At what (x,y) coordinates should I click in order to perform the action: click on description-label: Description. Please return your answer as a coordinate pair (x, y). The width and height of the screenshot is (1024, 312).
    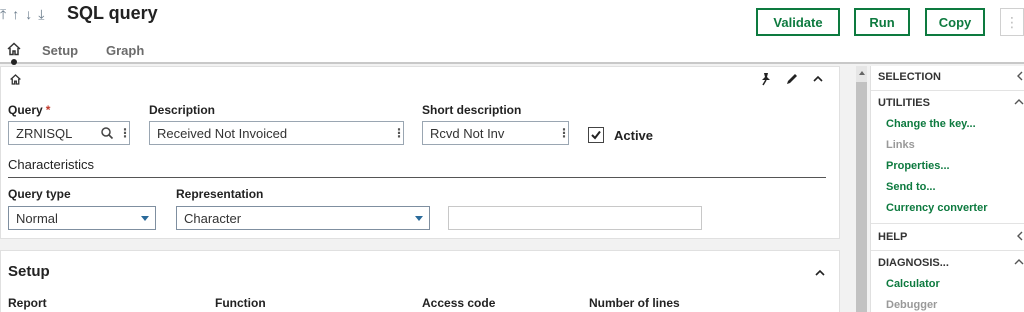
    Looking at the image, I should click on (182, 110).